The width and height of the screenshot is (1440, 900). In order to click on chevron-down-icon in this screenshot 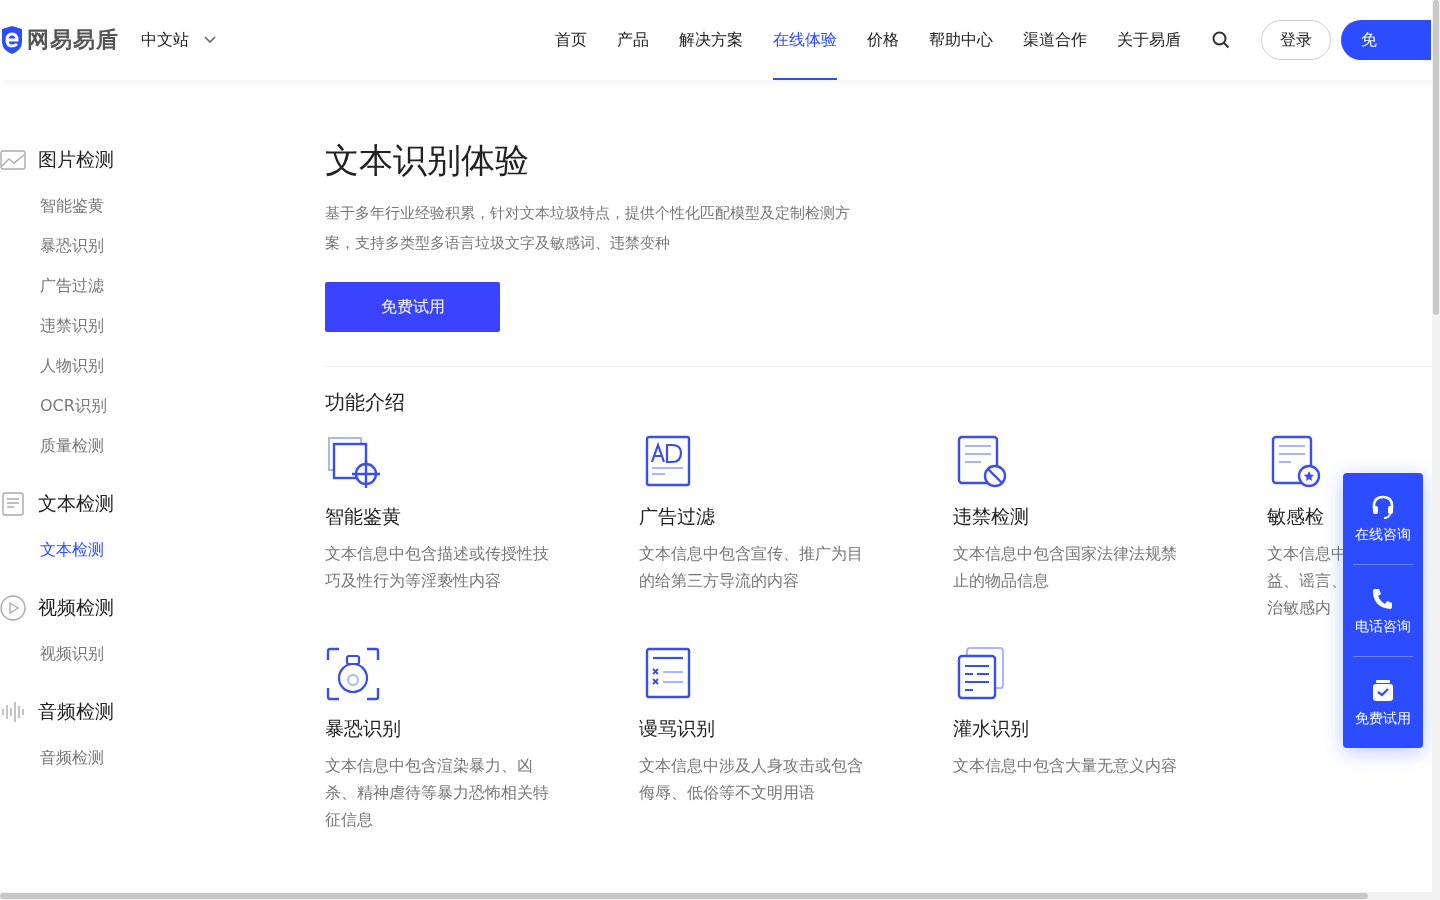, I will do `click(210, 40)`.